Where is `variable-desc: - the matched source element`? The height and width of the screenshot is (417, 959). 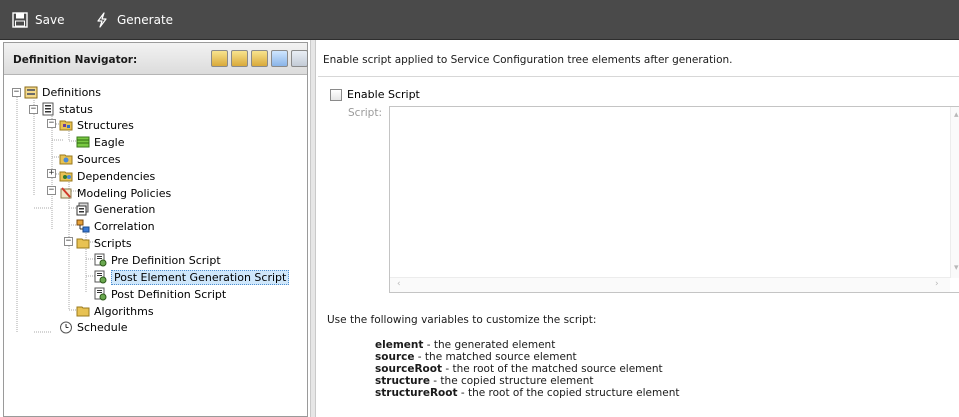 variable-desc: - the matched source element is located at coordinates (495, 357).